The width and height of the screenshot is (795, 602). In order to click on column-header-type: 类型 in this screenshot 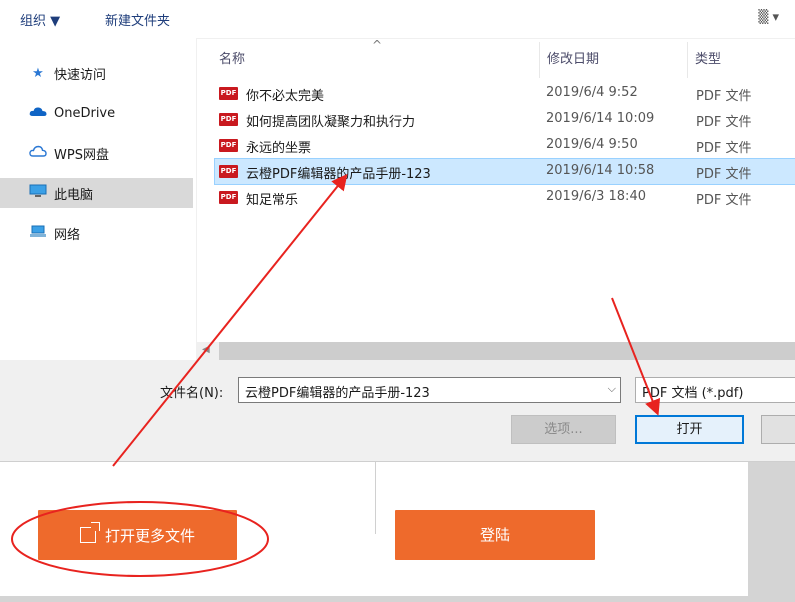, I will do `click(708, 57)`.